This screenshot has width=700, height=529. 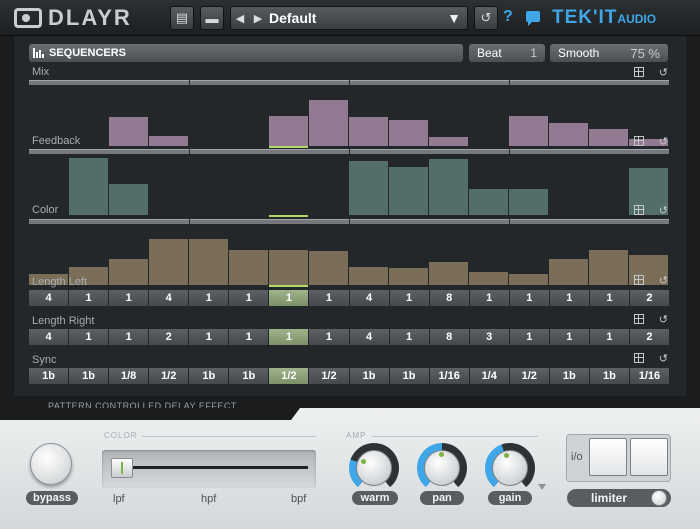 I want to click on pan-knob, so click(x=442, y=468).